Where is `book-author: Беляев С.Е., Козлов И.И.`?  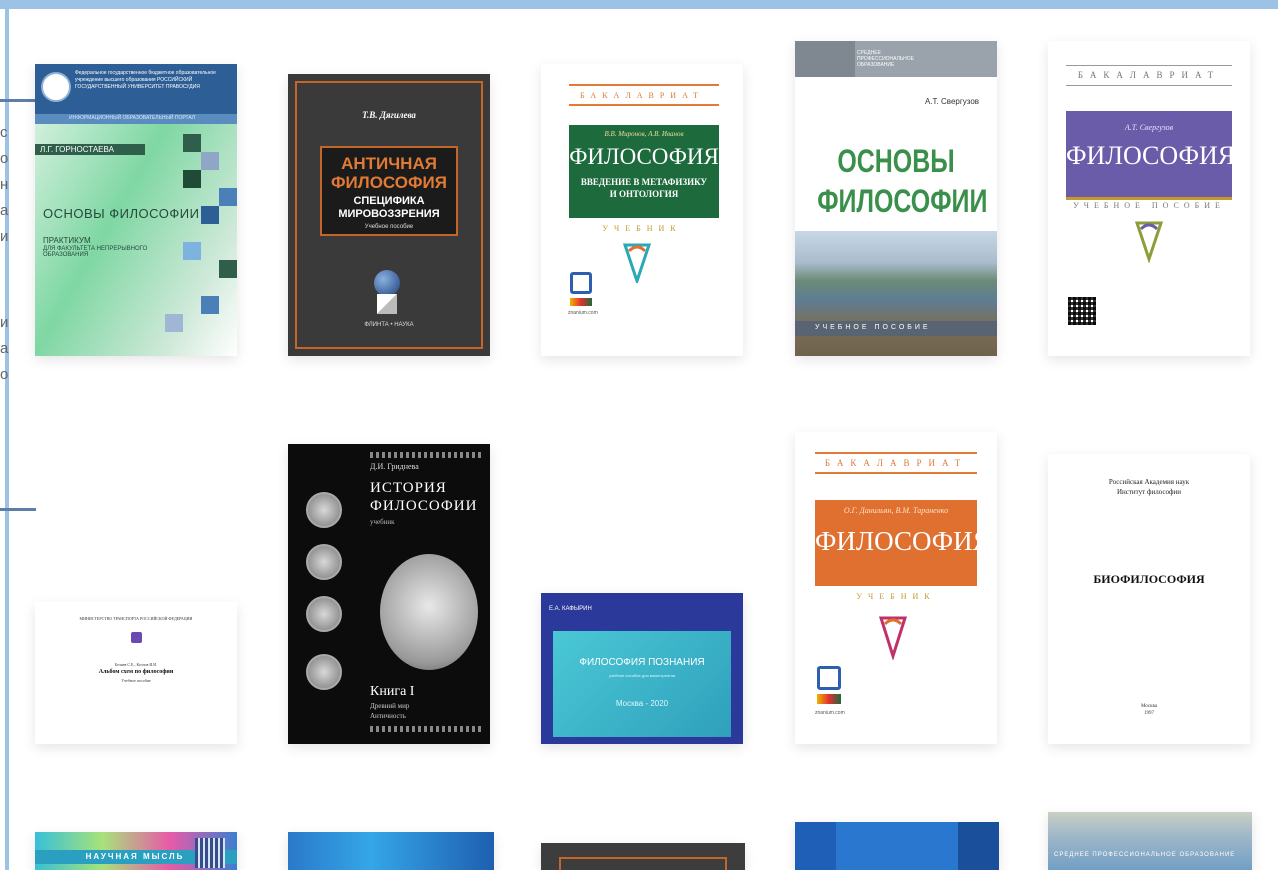 book-author: Беляев С.Е., Козлов И.И. is located at coordinates (136, 664).